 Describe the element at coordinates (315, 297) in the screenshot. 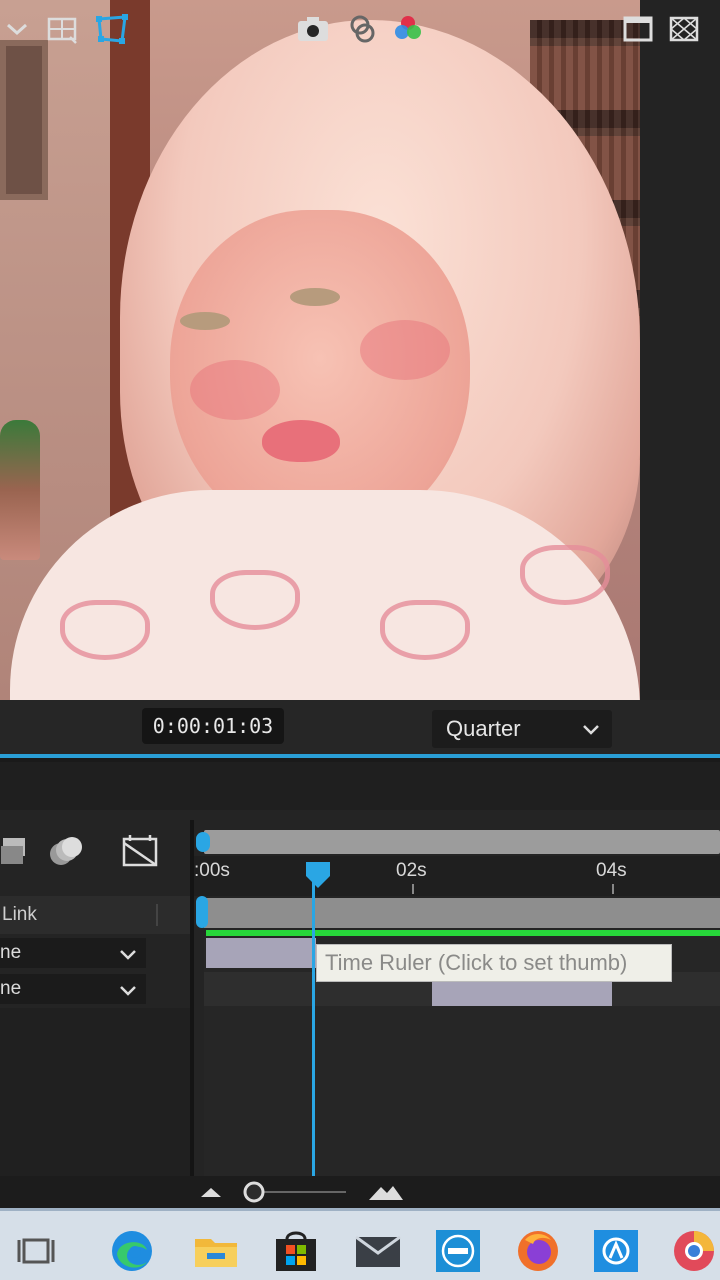

I see `subject-eye-right` at that location.